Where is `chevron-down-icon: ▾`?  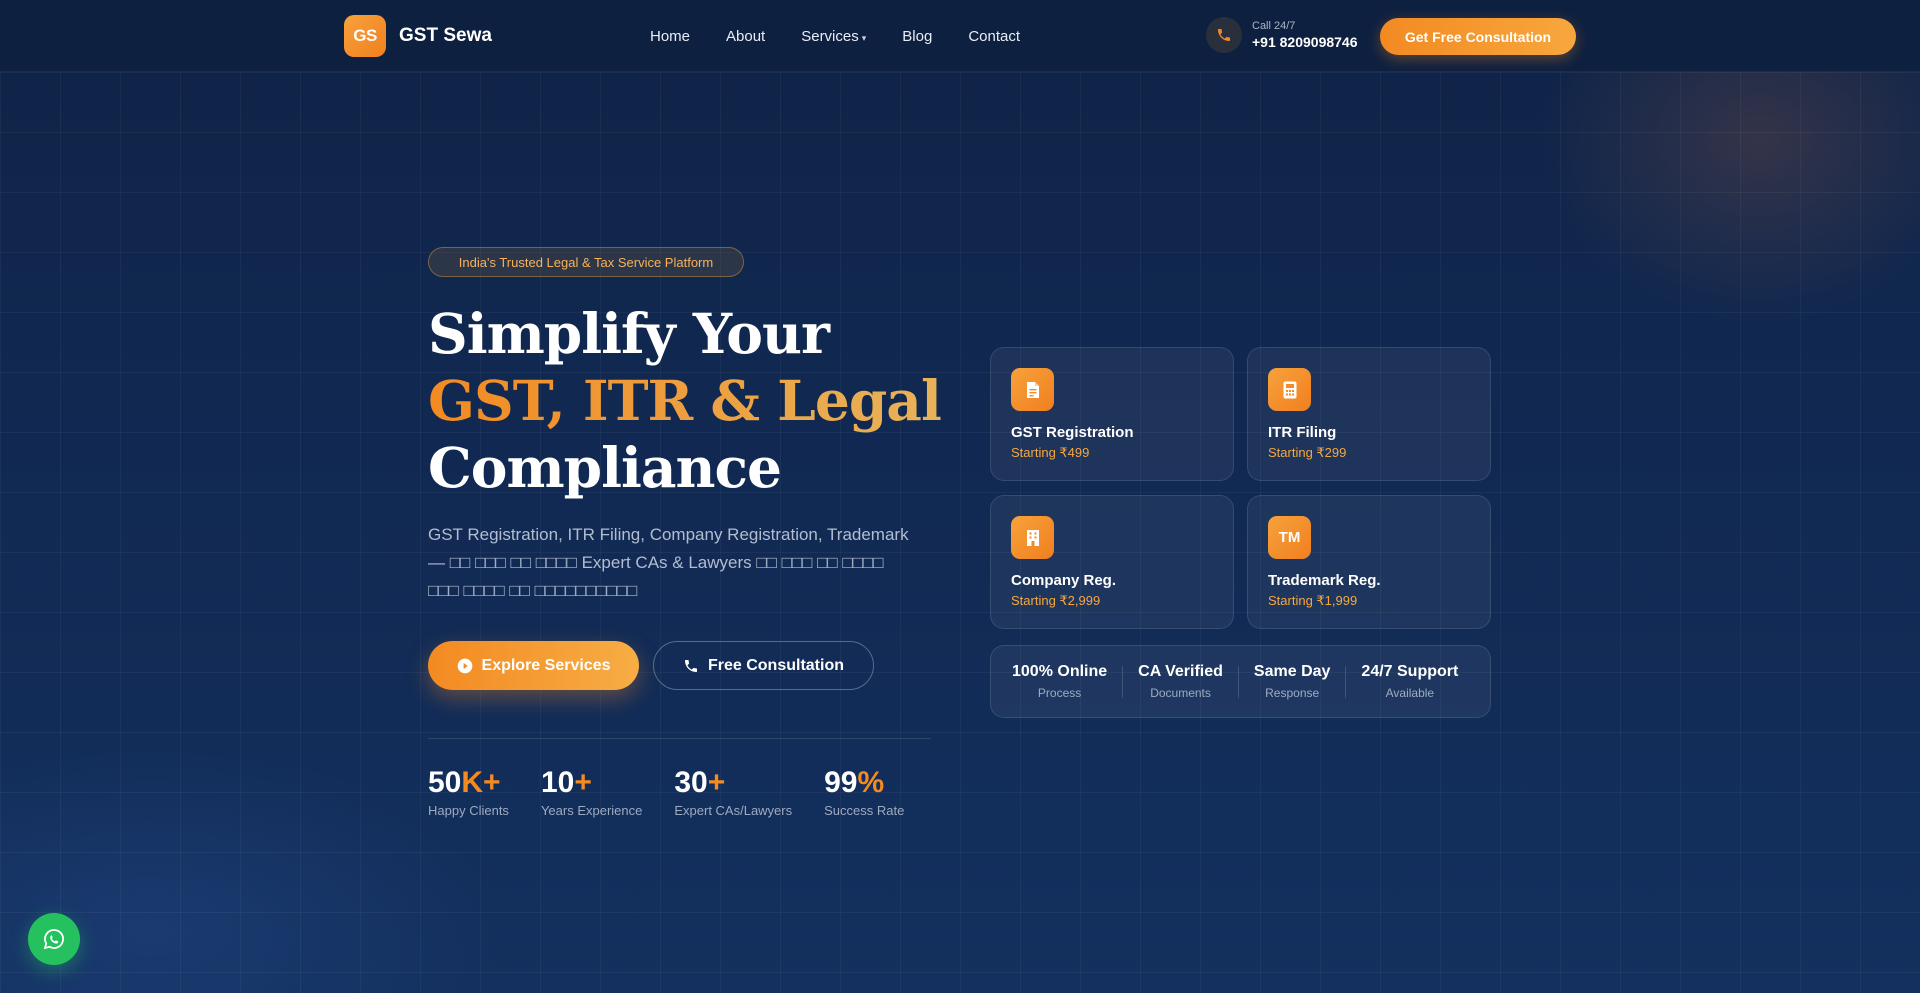 chevron-down-icon: ▾ is located at coordinates (864, 37).